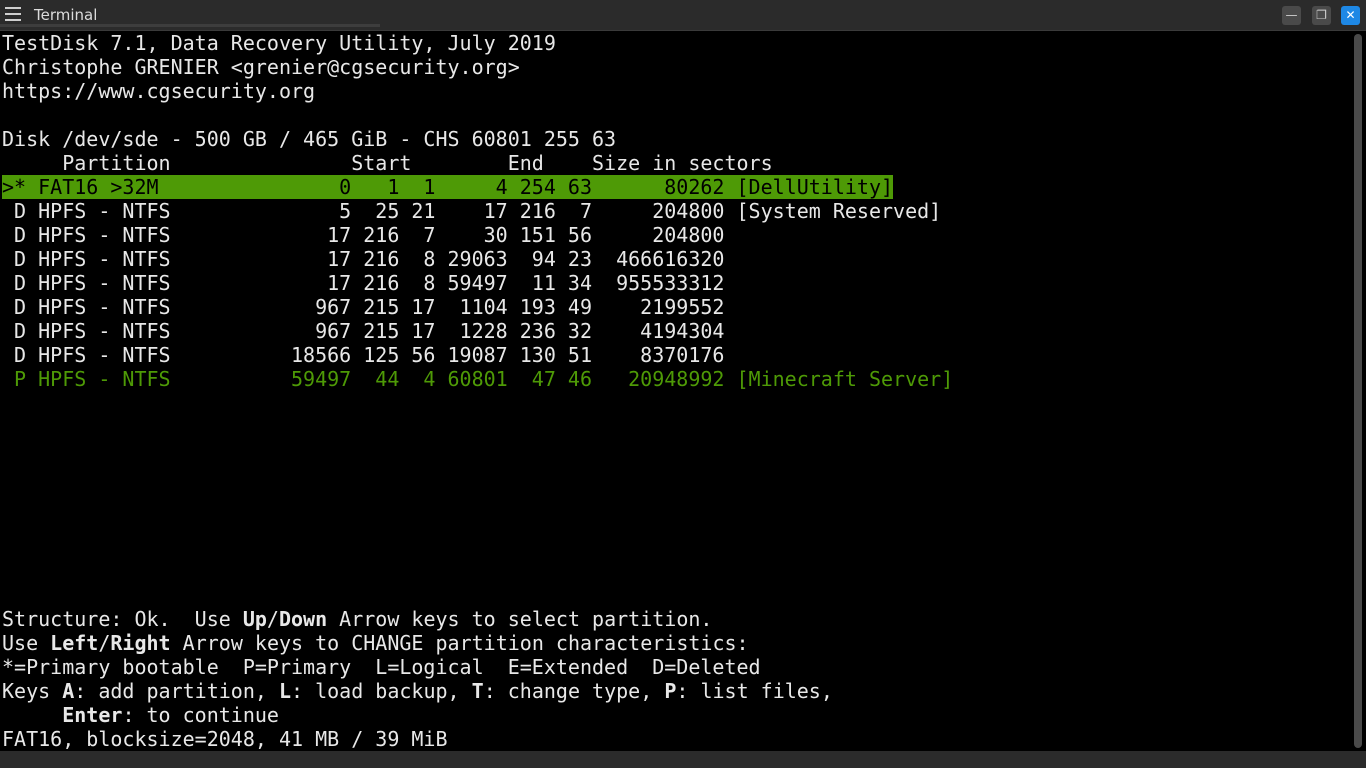 This screenshot has height=768, width=1366. Describe the element at coordinates (254, 619) in the screenshot. I see `key-up: Up` at that location.